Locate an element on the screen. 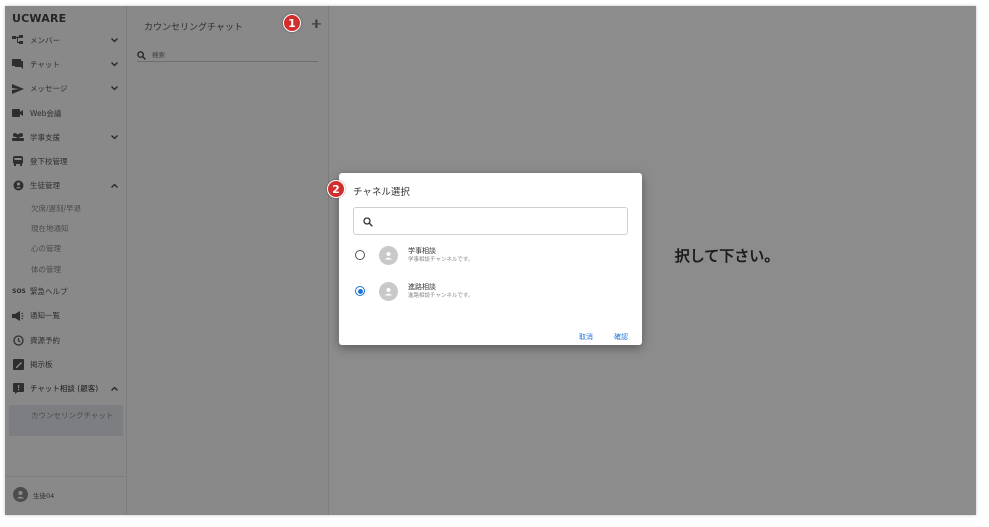  option-description: 学事相談チャンネルです。 is located at coordinates (441, 259).